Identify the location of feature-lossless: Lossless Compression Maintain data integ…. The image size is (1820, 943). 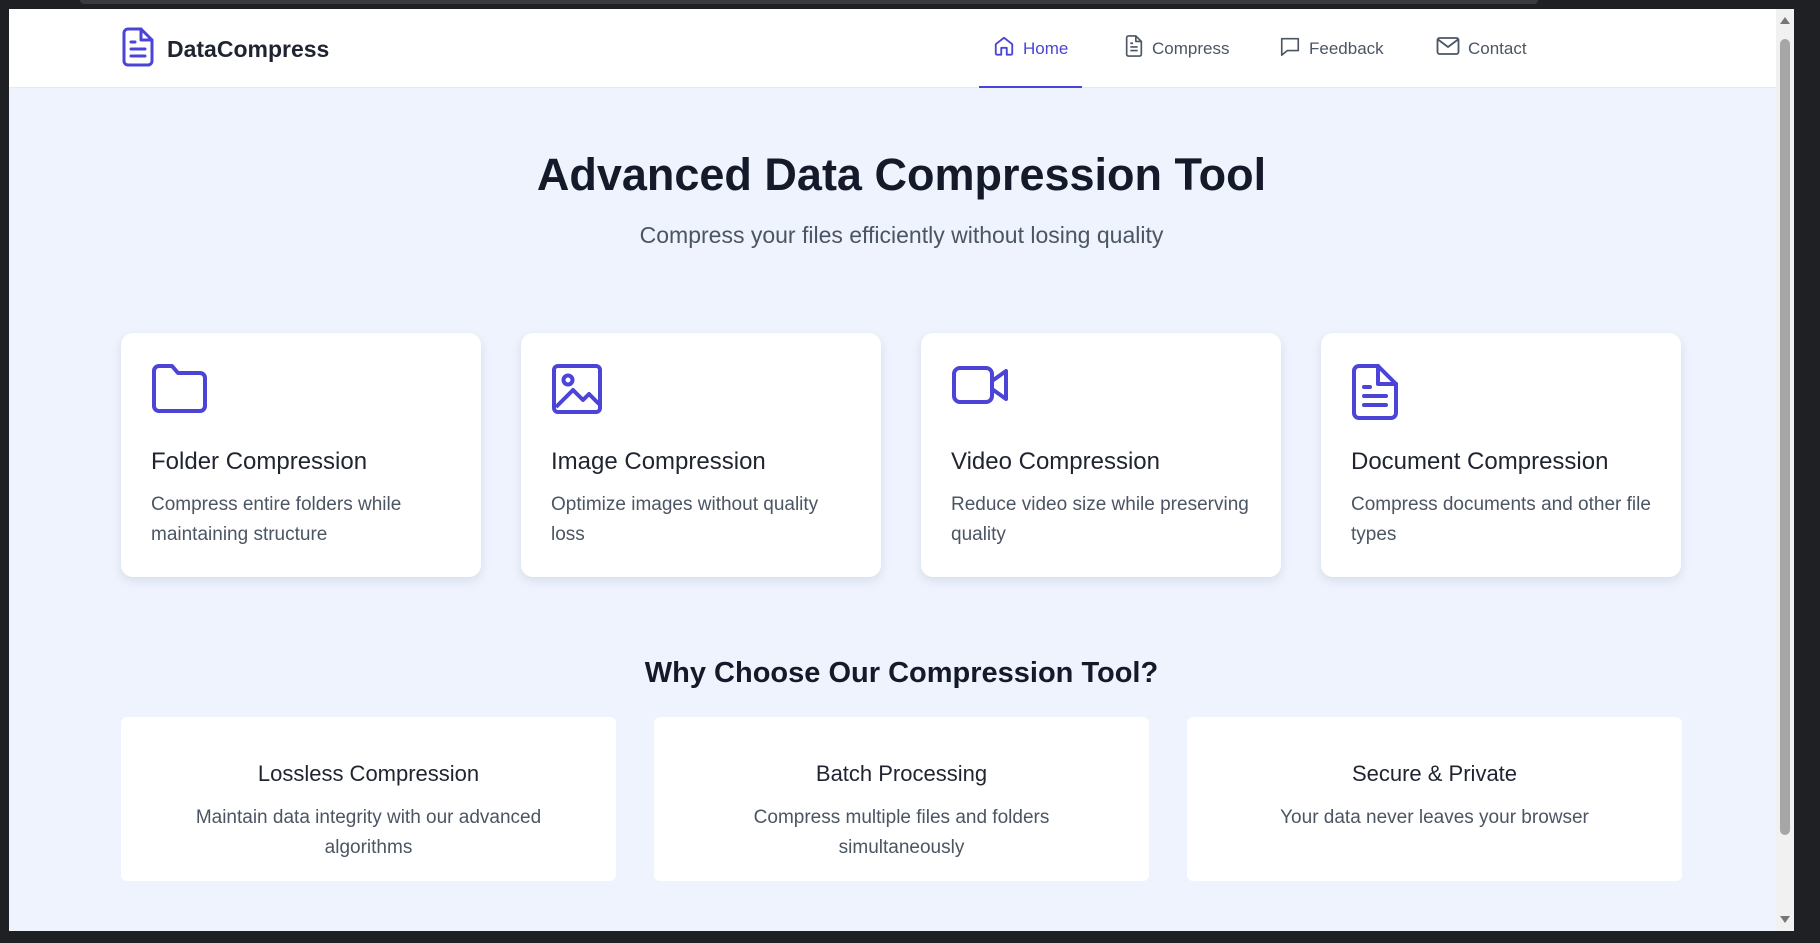
(368, 799).